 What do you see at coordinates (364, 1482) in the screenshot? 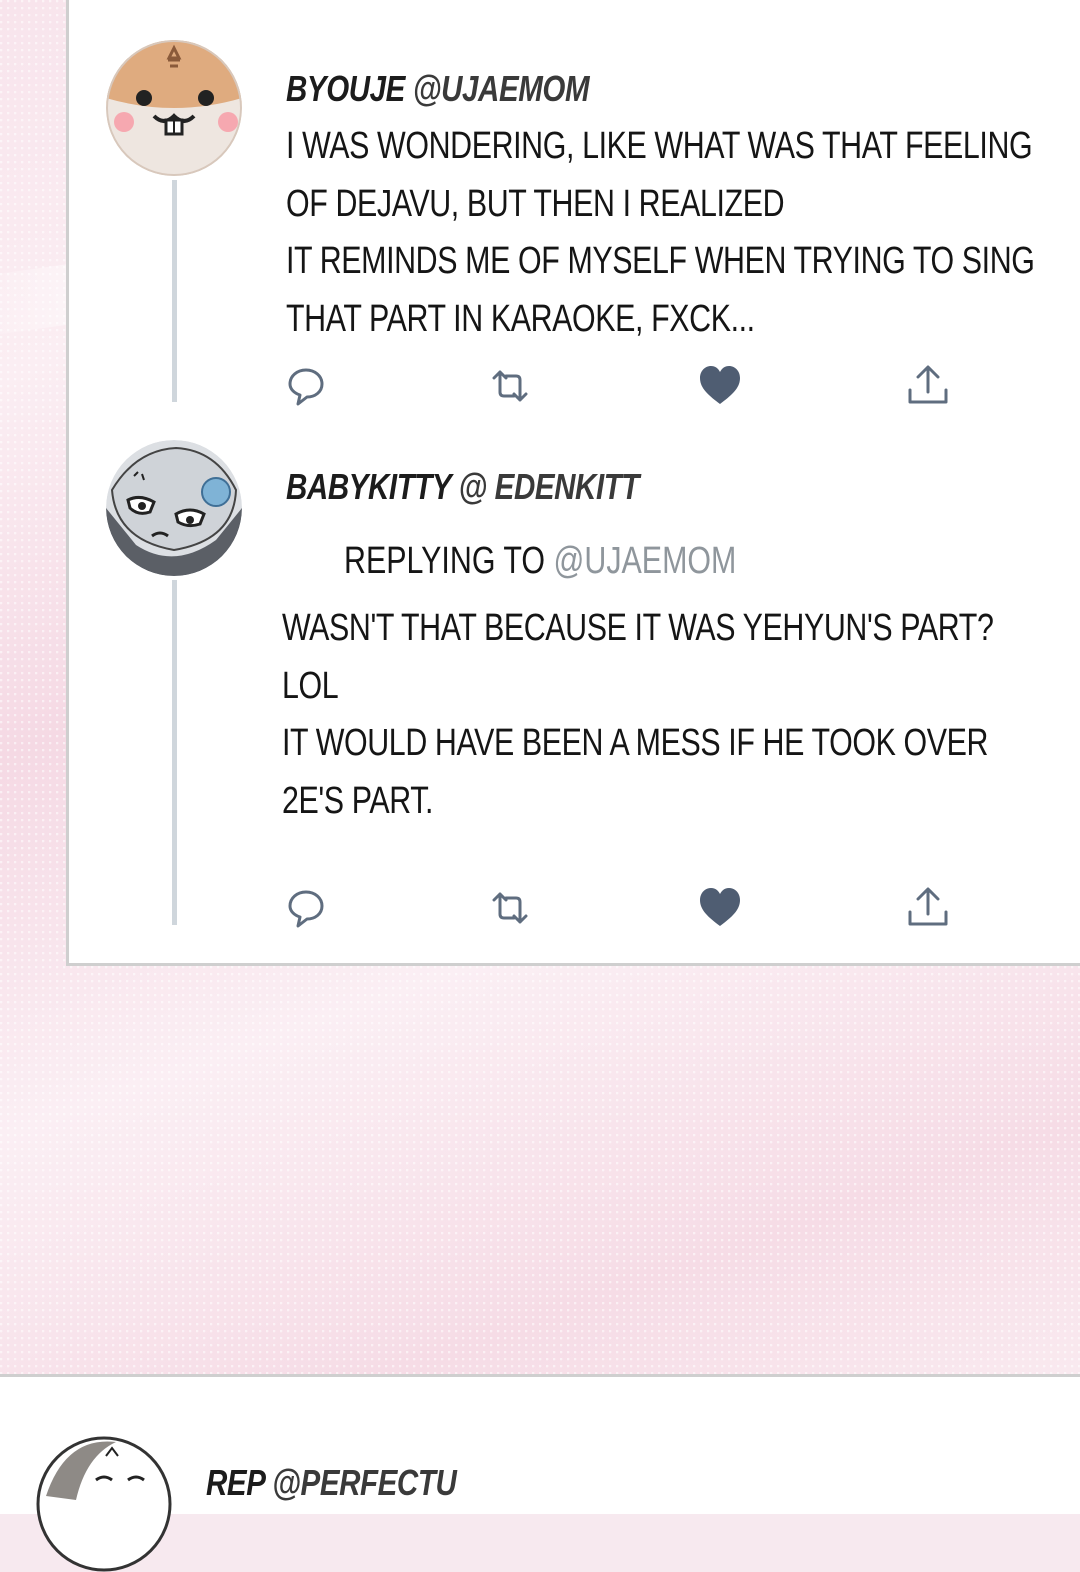
I see `user-handle: @PERFECTU` at bounding box center [364, 1482].